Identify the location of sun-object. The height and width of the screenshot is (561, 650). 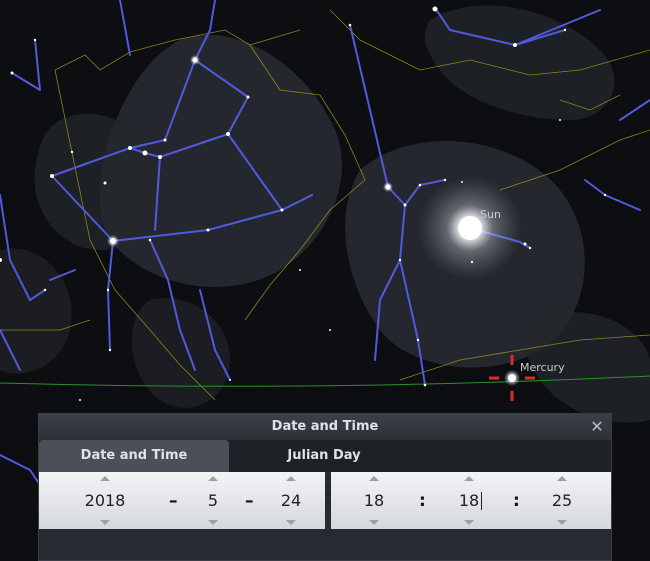
(470, 228).